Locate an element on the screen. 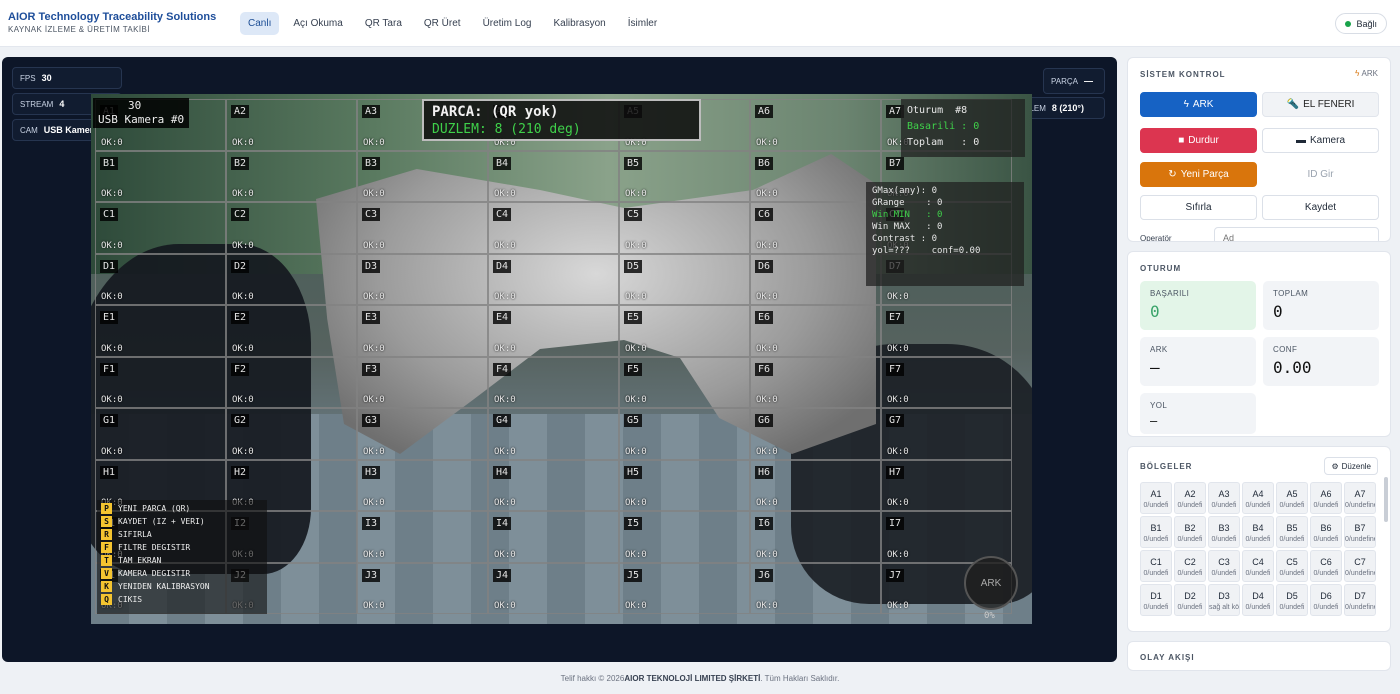 The image size is (1400, 694). overlay-session-id: Oturum #8 is located at coordinates (937, 110).